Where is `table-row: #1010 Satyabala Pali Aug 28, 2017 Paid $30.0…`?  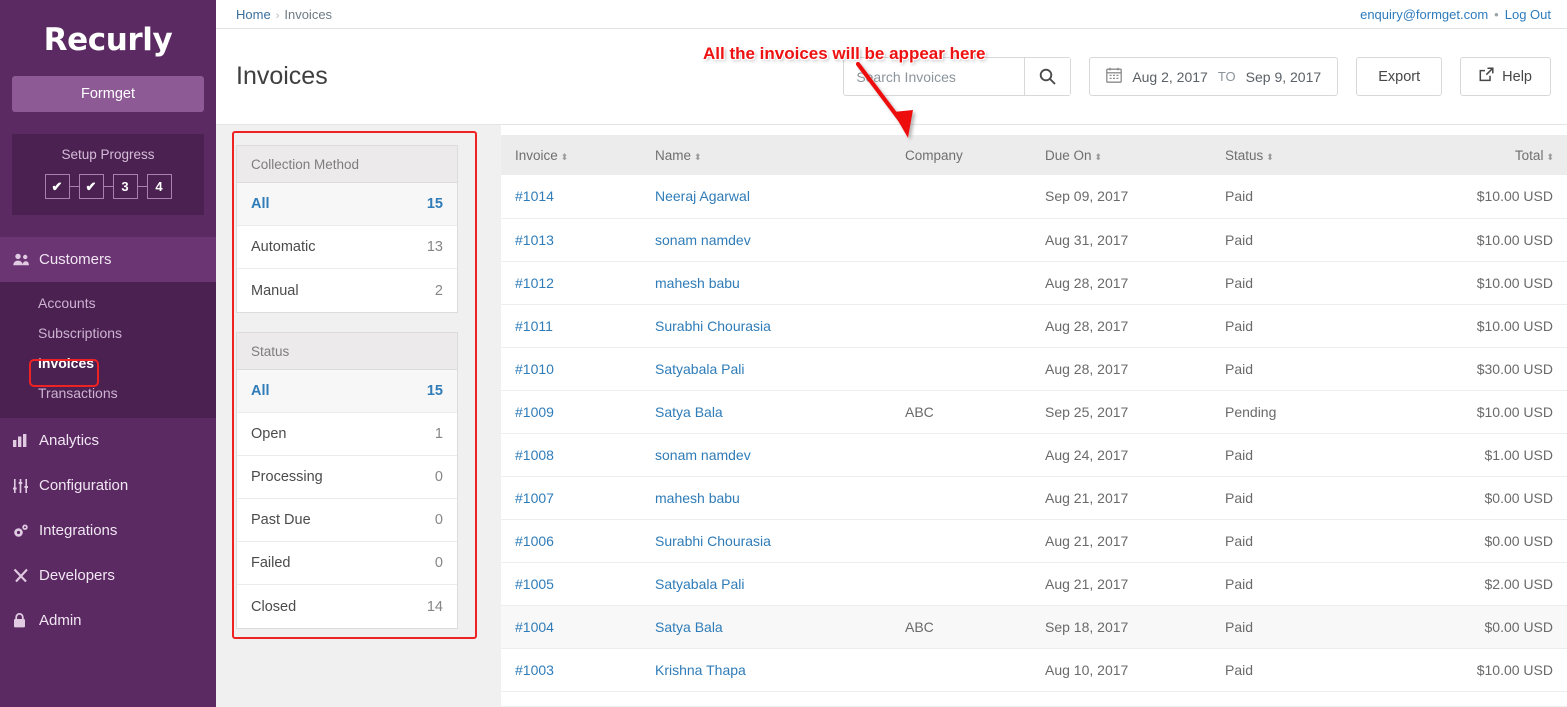
table-row: #1010 Satyabala Pali Aug 28, 2017 Paid $30.0… is located at coordinates (1034, 369).